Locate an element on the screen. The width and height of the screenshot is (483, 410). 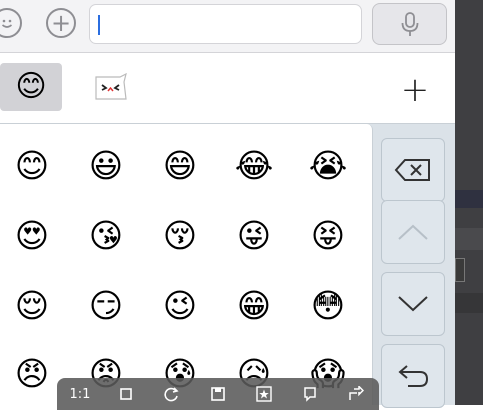
backspace-icon is located at coordinates (412, 170).